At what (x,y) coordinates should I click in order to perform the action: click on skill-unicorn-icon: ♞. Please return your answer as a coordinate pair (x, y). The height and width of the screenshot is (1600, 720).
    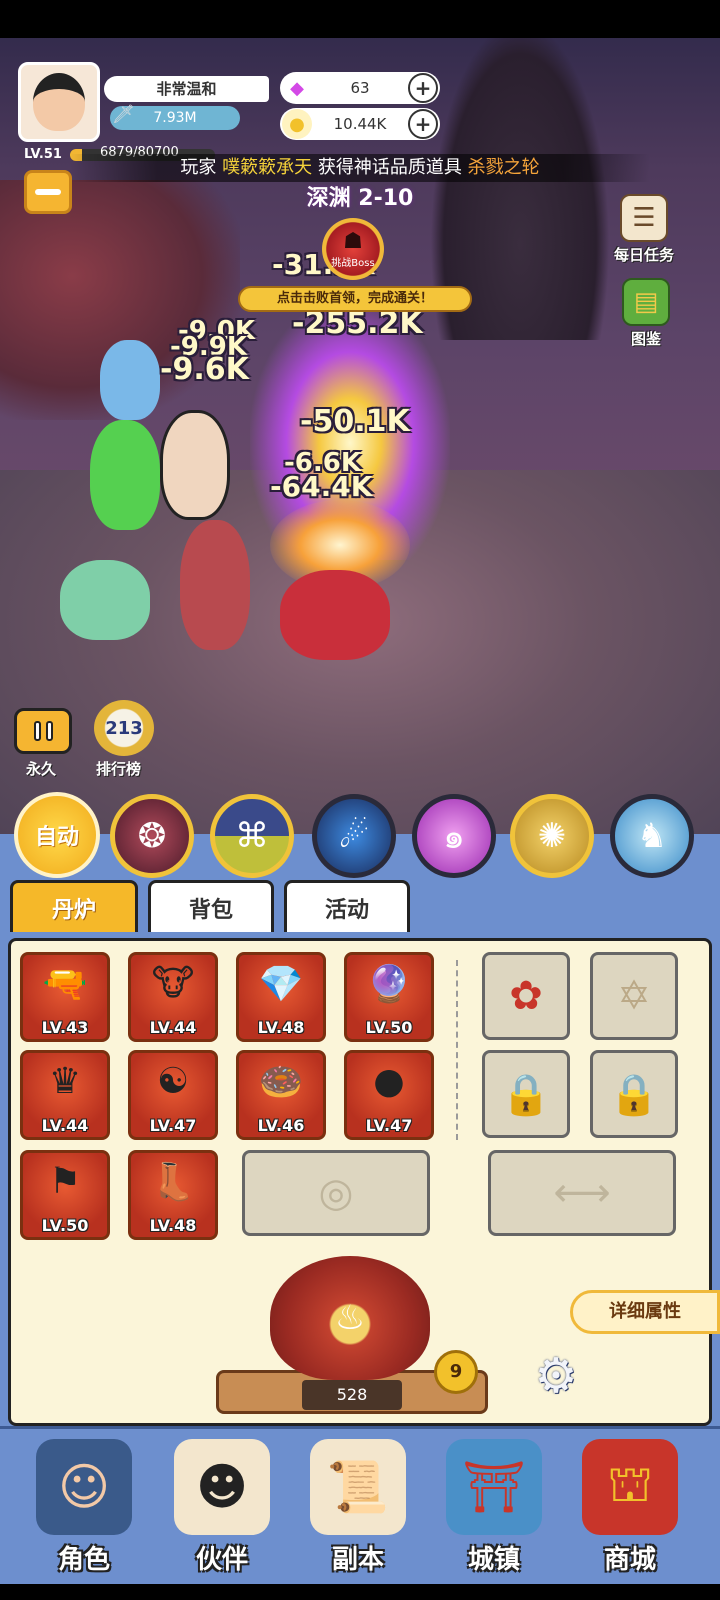
    Looking at the image, I should click on (652, 836).